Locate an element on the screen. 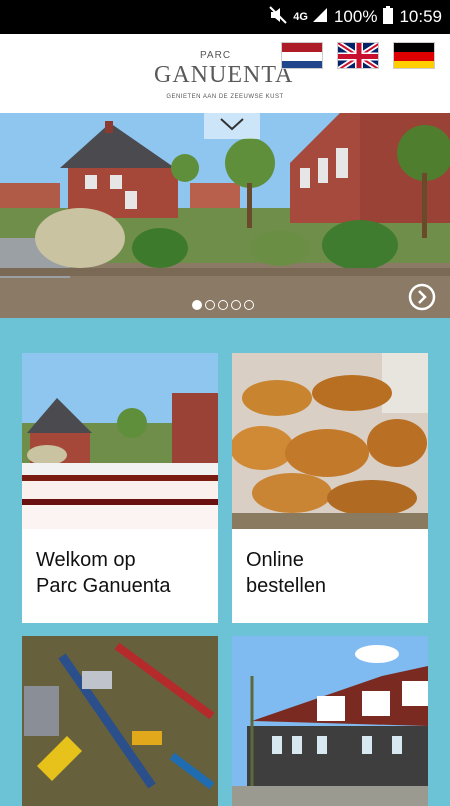 This screenshot has height=806, width=450. tile-tools is located at coordinates (120, 721).